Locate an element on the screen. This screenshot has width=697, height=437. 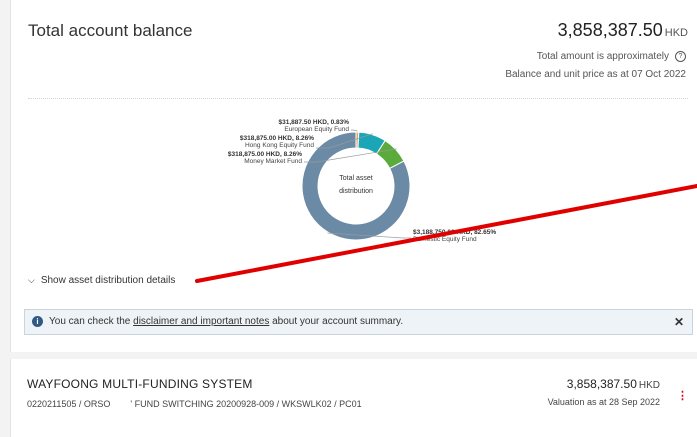
notice-prefix: You can check the is located at coordinates (90, 321).